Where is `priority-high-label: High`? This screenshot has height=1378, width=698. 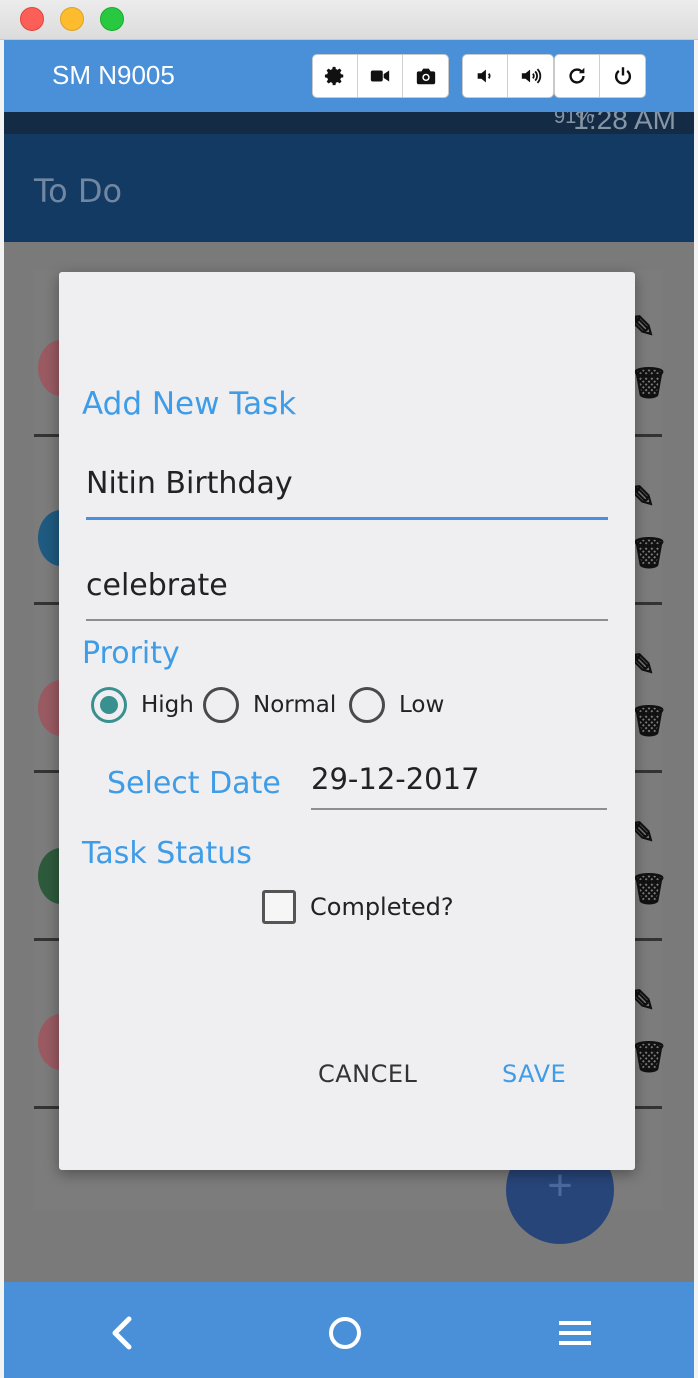 priority-high-label: High is located at coordinates (167, 705).